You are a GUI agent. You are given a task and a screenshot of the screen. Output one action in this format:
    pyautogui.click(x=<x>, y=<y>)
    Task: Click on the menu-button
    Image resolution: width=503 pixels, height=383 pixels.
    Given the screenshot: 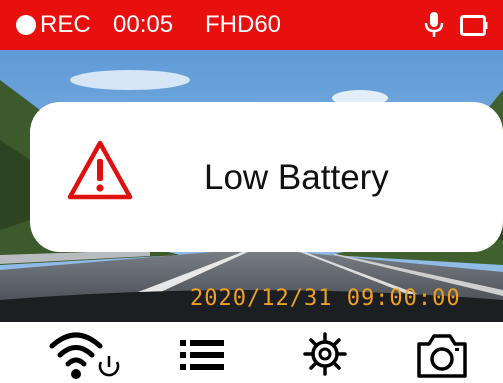 What is the action you would take?
    pyautogui.click(x=202, y=354)
    